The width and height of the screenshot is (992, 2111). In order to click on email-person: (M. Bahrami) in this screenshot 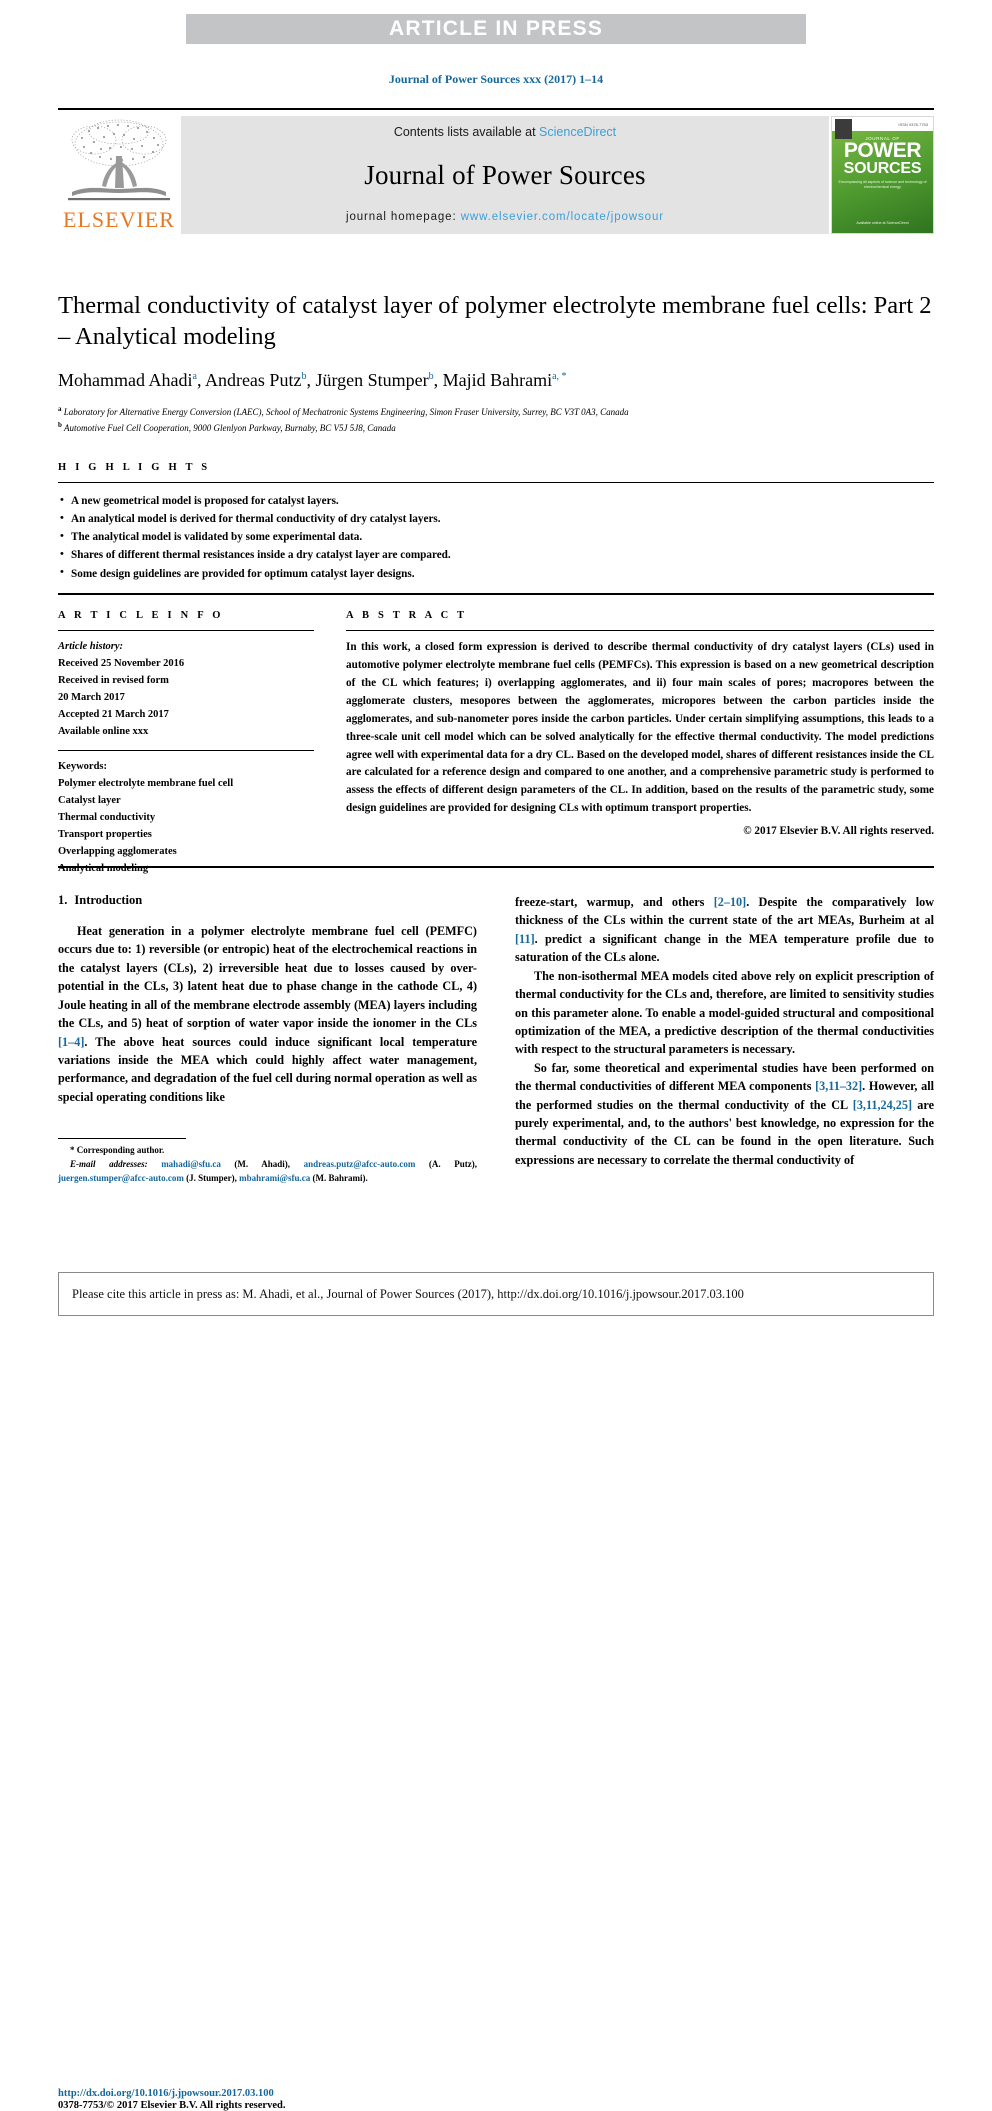, I will do `click(339, 1177)`.